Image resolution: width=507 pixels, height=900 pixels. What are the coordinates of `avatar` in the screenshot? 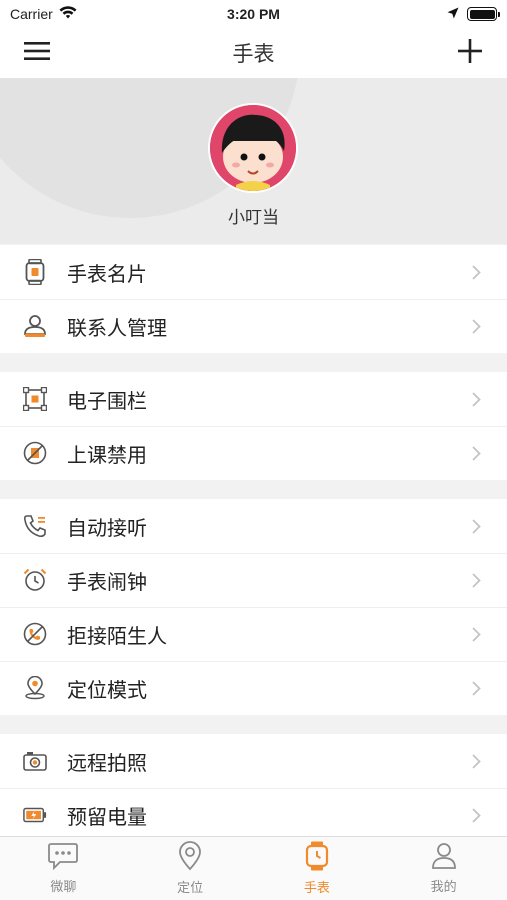 It's located at (253, 148).